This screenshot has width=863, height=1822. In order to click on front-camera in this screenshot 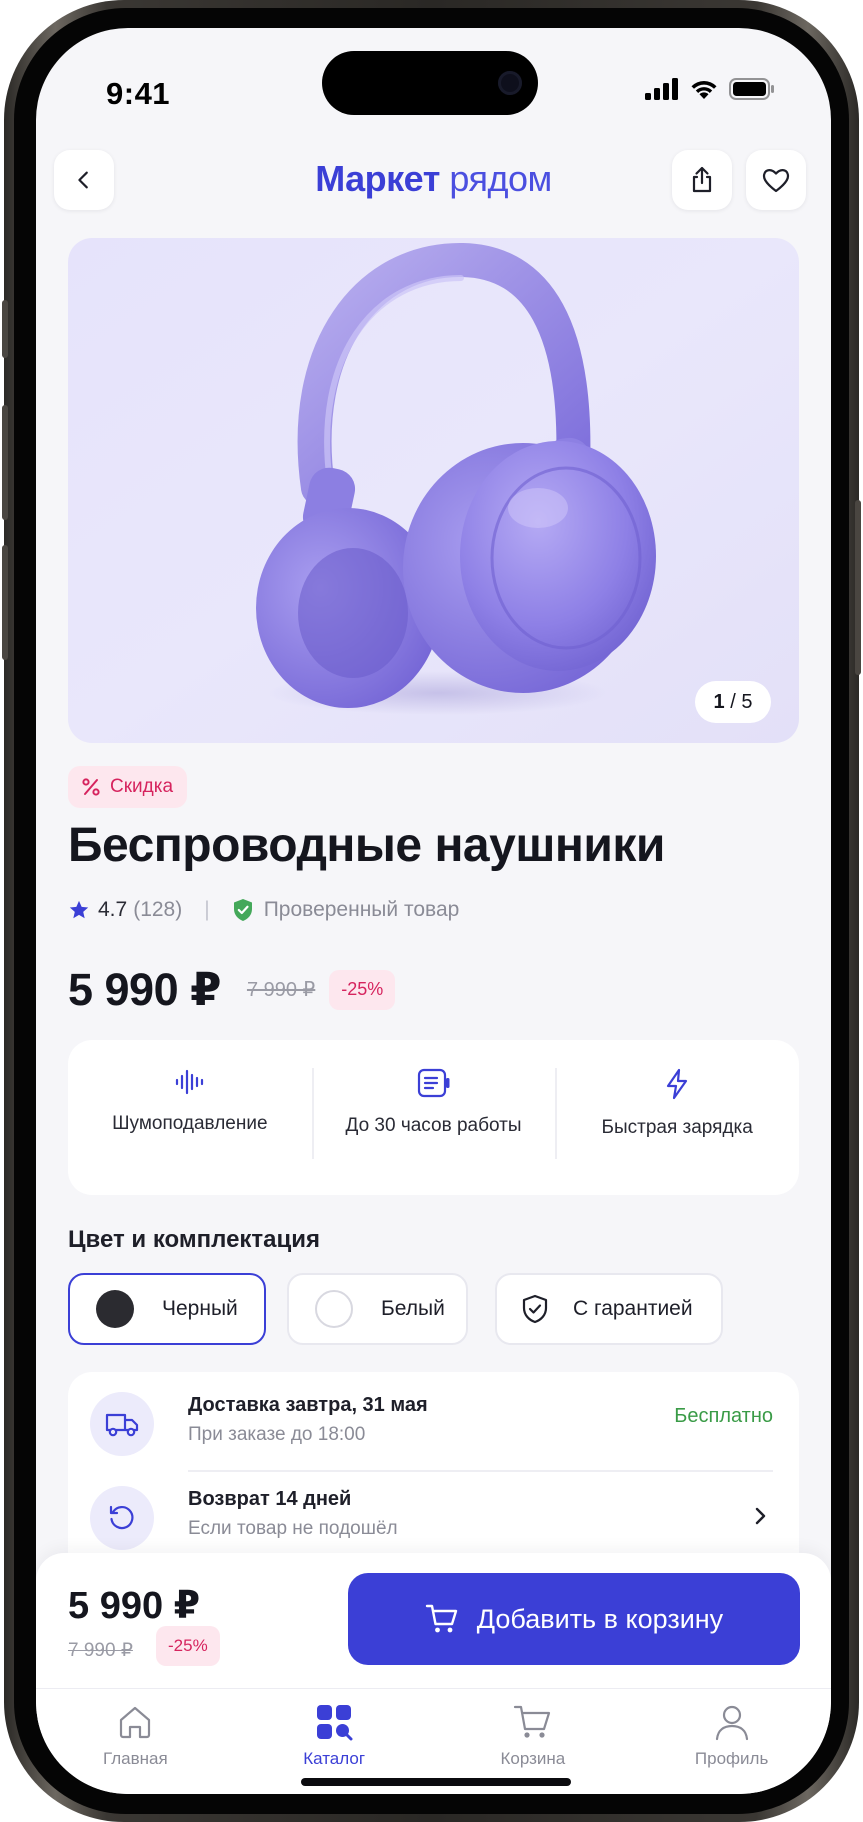, I will do `click(510, 83)`.